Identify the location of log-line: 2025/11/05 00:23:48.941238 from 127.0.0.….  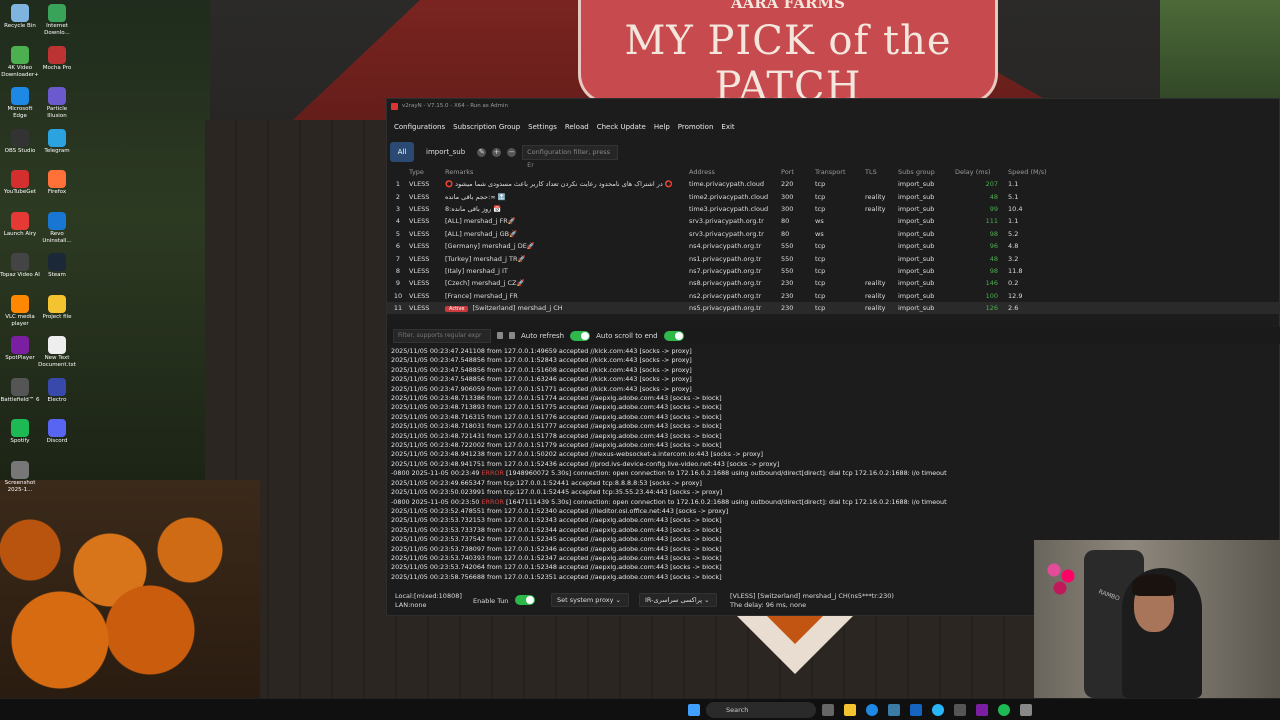
(577, 454).